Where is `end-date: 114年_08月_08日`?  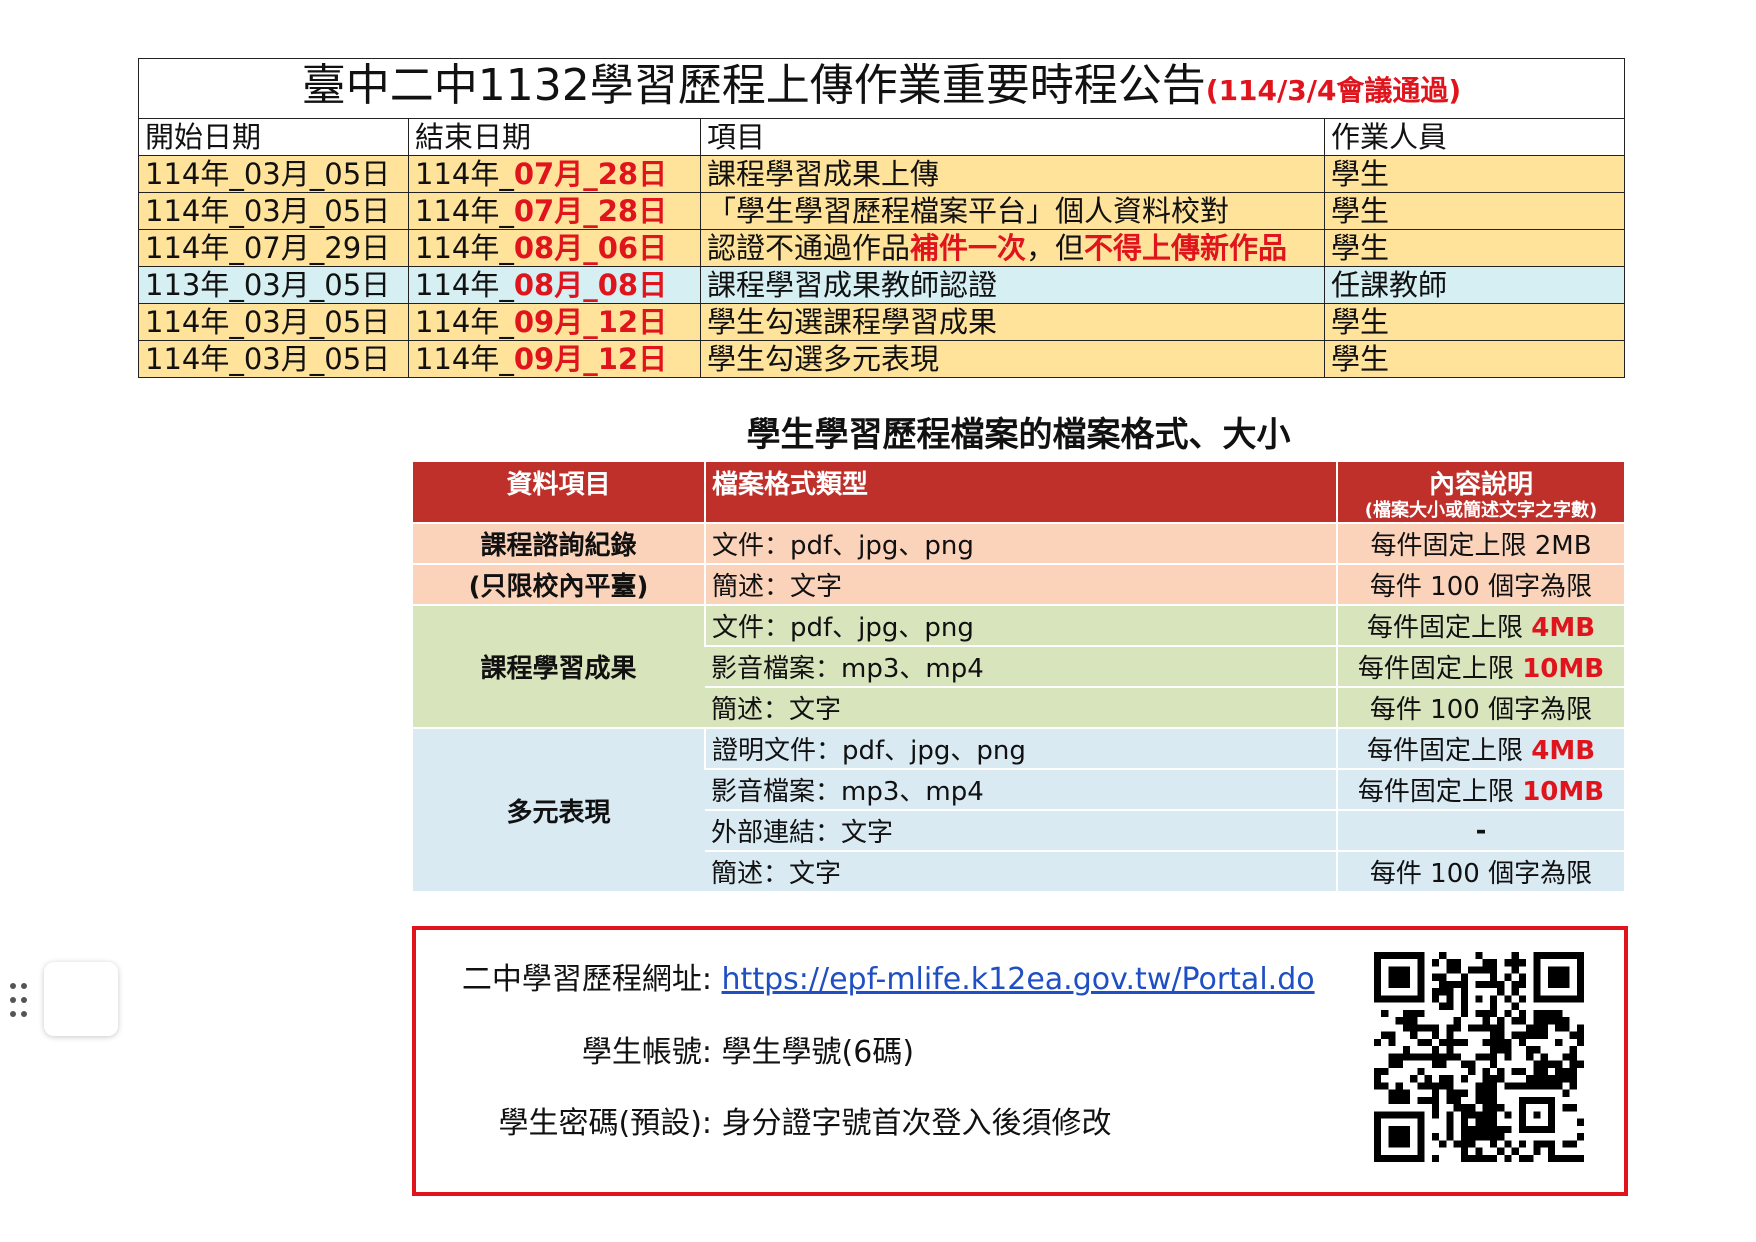 end-date: 114年_08月_08日 is located at coordinates (554, 285).